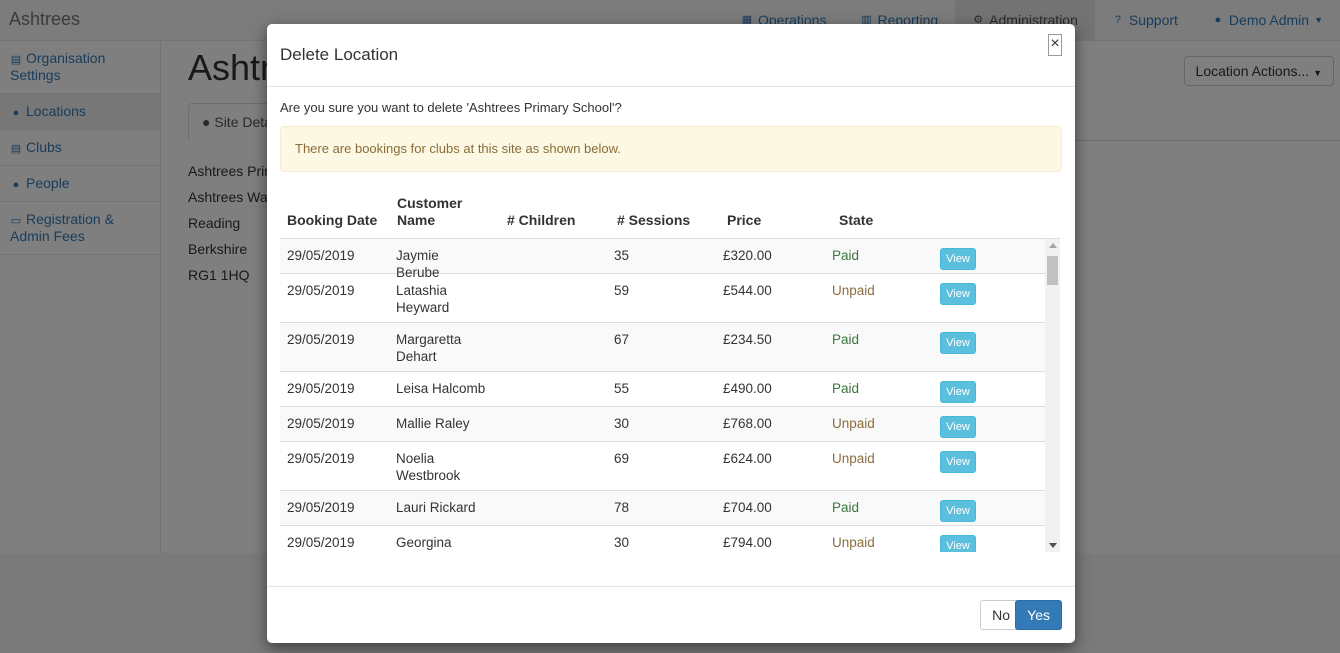  I want to click on table-row: 29/05/2019 Jaymie Berube 35 £320.00 Paid View, so click(662, 259).